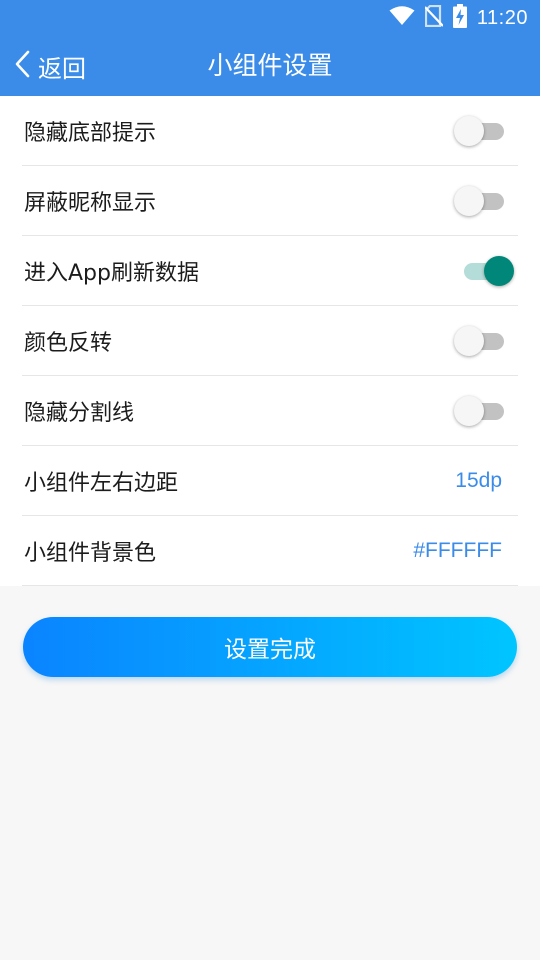 This screenshot has height=960, width=540. What do you see at coordinates (270, 271) in the screenshot?
I see `setting-refresh-on-enter: 进入App刷新数据` at bounding box center [270, 271].